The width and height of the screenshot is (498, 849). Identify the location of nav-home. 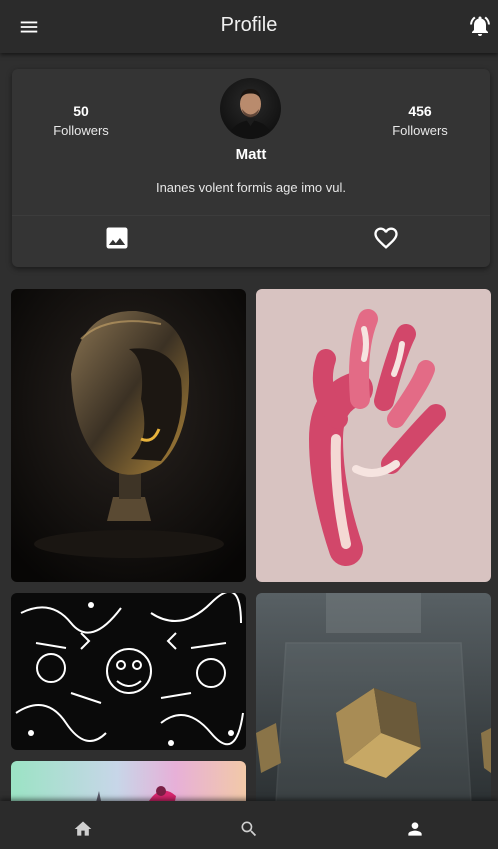
(83, 825).